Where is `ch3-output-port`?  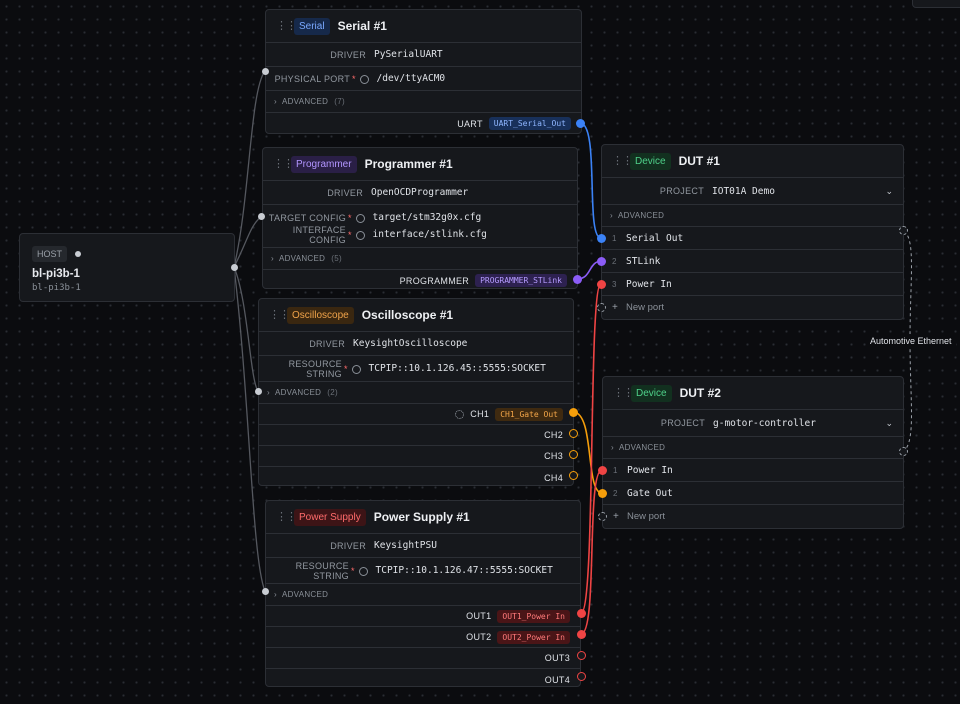
ch3-output-port is located at coordinates (573, 454).